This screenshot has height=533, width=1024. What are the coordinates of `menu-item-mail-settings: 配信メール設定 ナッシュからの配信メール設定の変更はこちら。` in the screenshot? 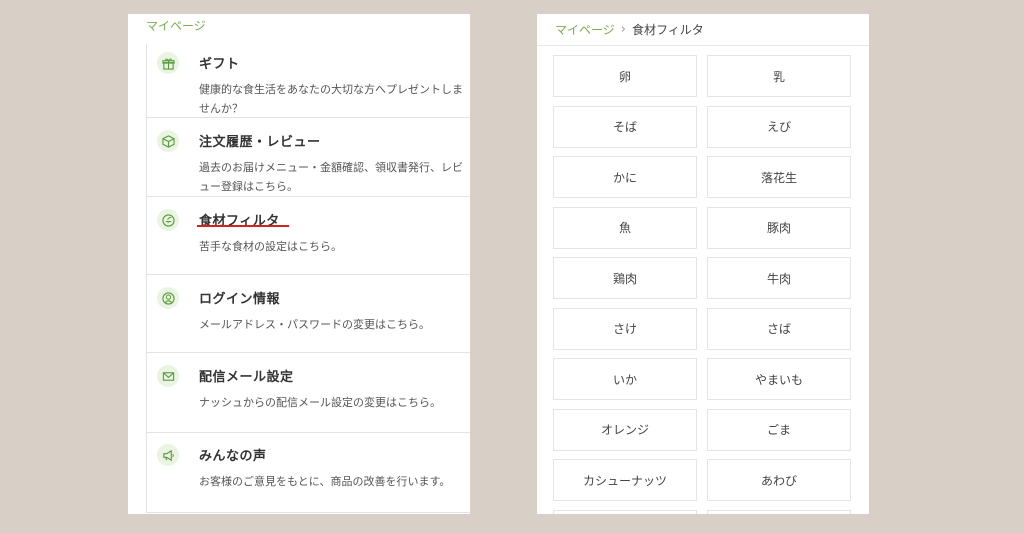 It's located at (308, 393).